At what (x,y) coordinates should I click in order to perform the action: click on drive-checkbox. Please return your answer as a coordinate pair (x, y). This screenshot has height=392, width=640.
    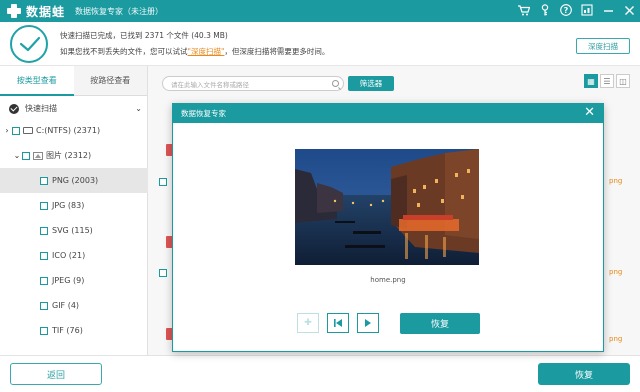
    Looking at the image, I should click on (16, 130).